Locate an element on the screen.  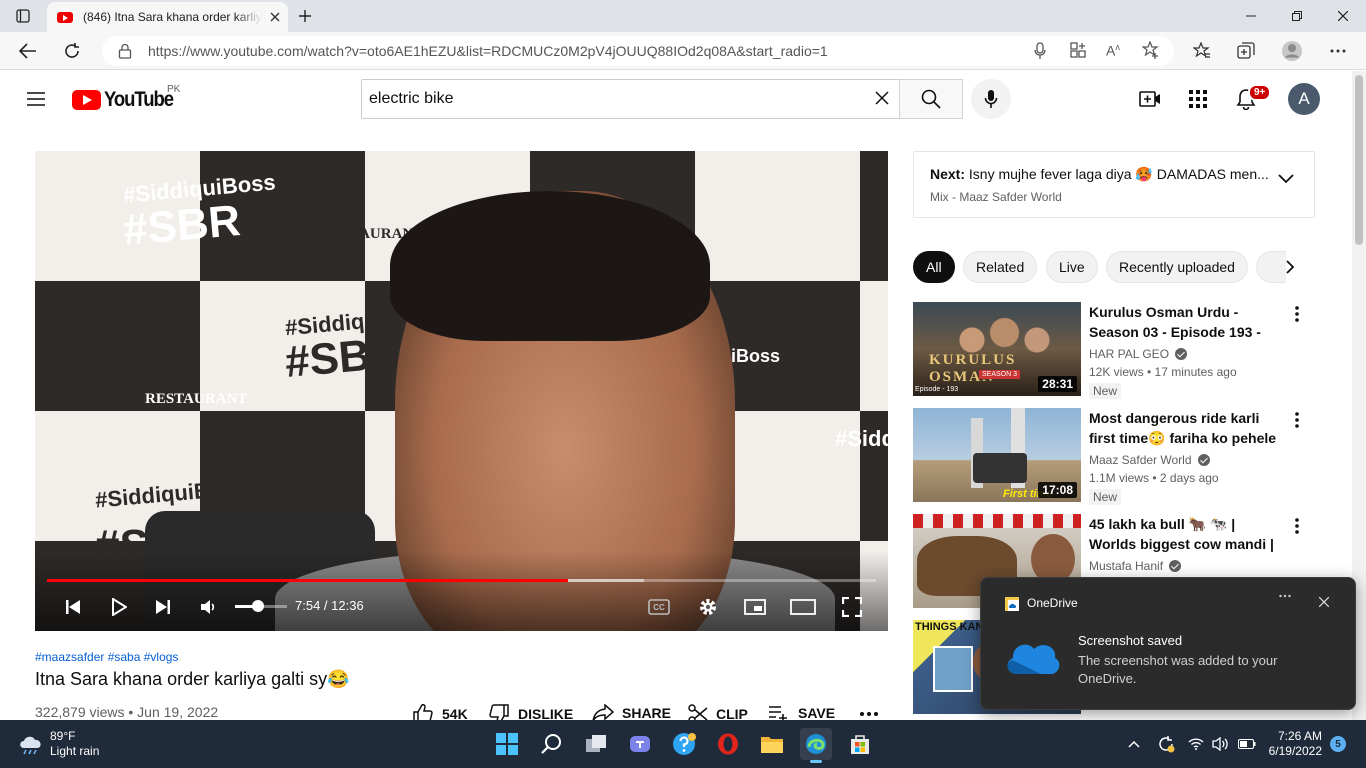
settings-gear-icon is located at coordinates (708, 607).